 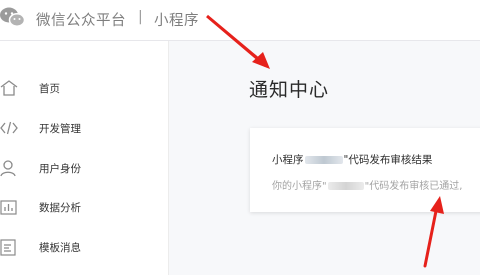 What do you see at coordinates (60, 128) in the screenshot?
I see `sidebar-item-label: 开发管理` at bounding box center [60, 128].